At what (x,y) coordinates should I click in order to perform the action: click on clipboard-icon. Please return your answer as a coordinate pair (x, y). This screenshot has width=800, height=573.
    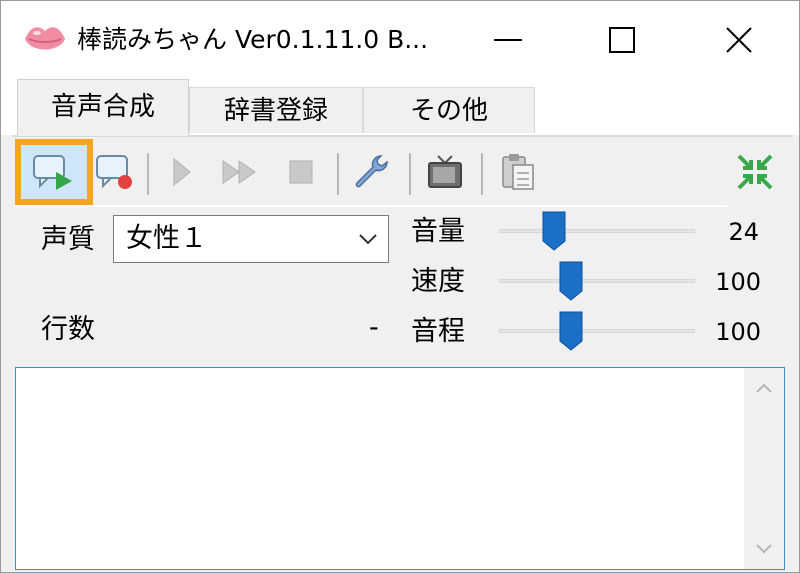
    Looking at the image, I should click on (518, 172).